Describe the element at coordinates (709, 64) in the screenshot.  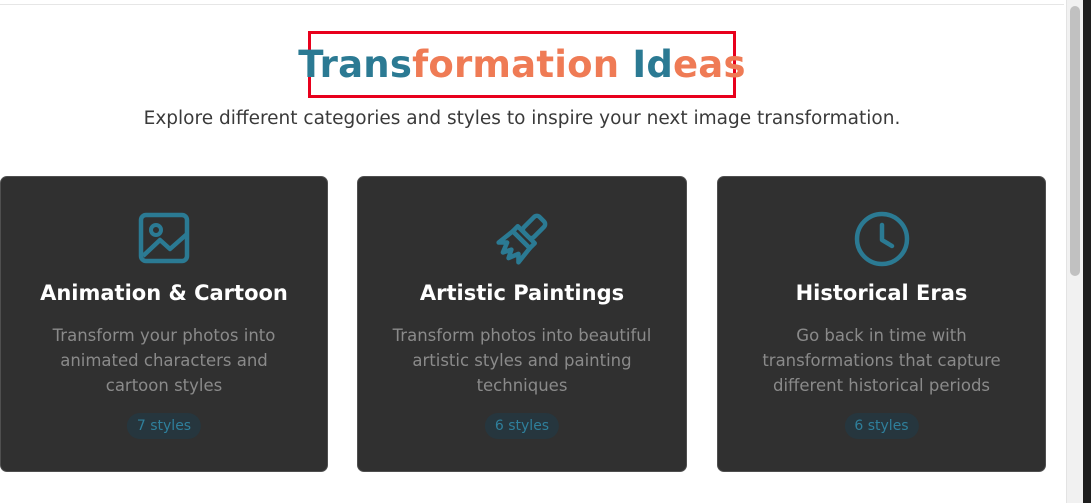
I see `title-part-4: eas` at that location.